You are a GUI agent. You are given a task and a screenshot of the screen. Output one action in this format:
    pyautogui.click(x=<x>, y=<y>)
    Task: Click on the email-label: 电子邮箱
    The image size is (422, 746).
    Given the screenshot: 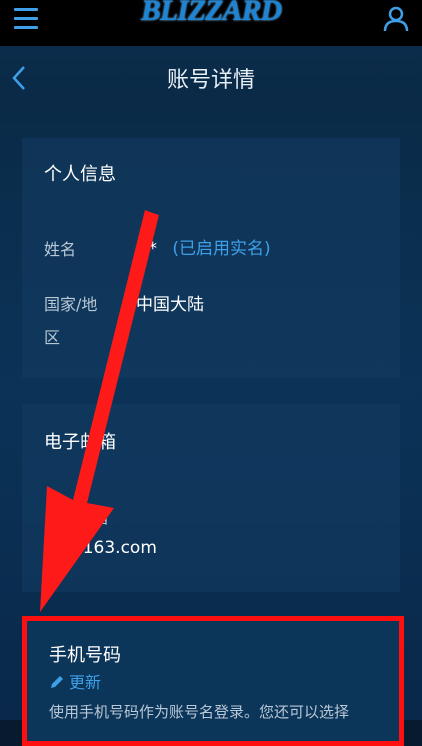 What is the action you would take?
    pyautogui.click(x=76, y=517)
    